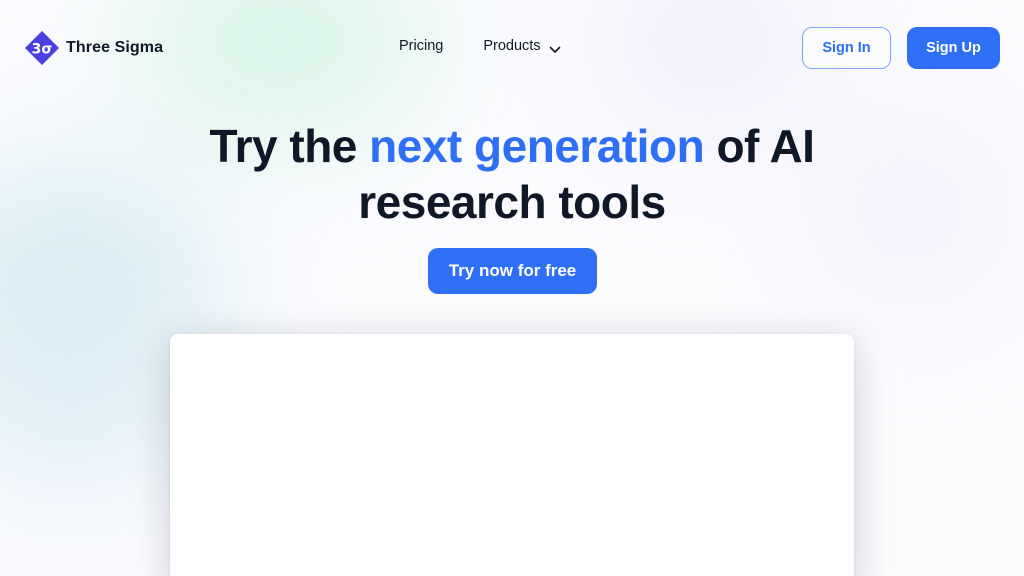  What do you see at coordinates (289, 146) in the screenshot?
I see `hero-title-part1: Try the` at bounding box center [289, 146].